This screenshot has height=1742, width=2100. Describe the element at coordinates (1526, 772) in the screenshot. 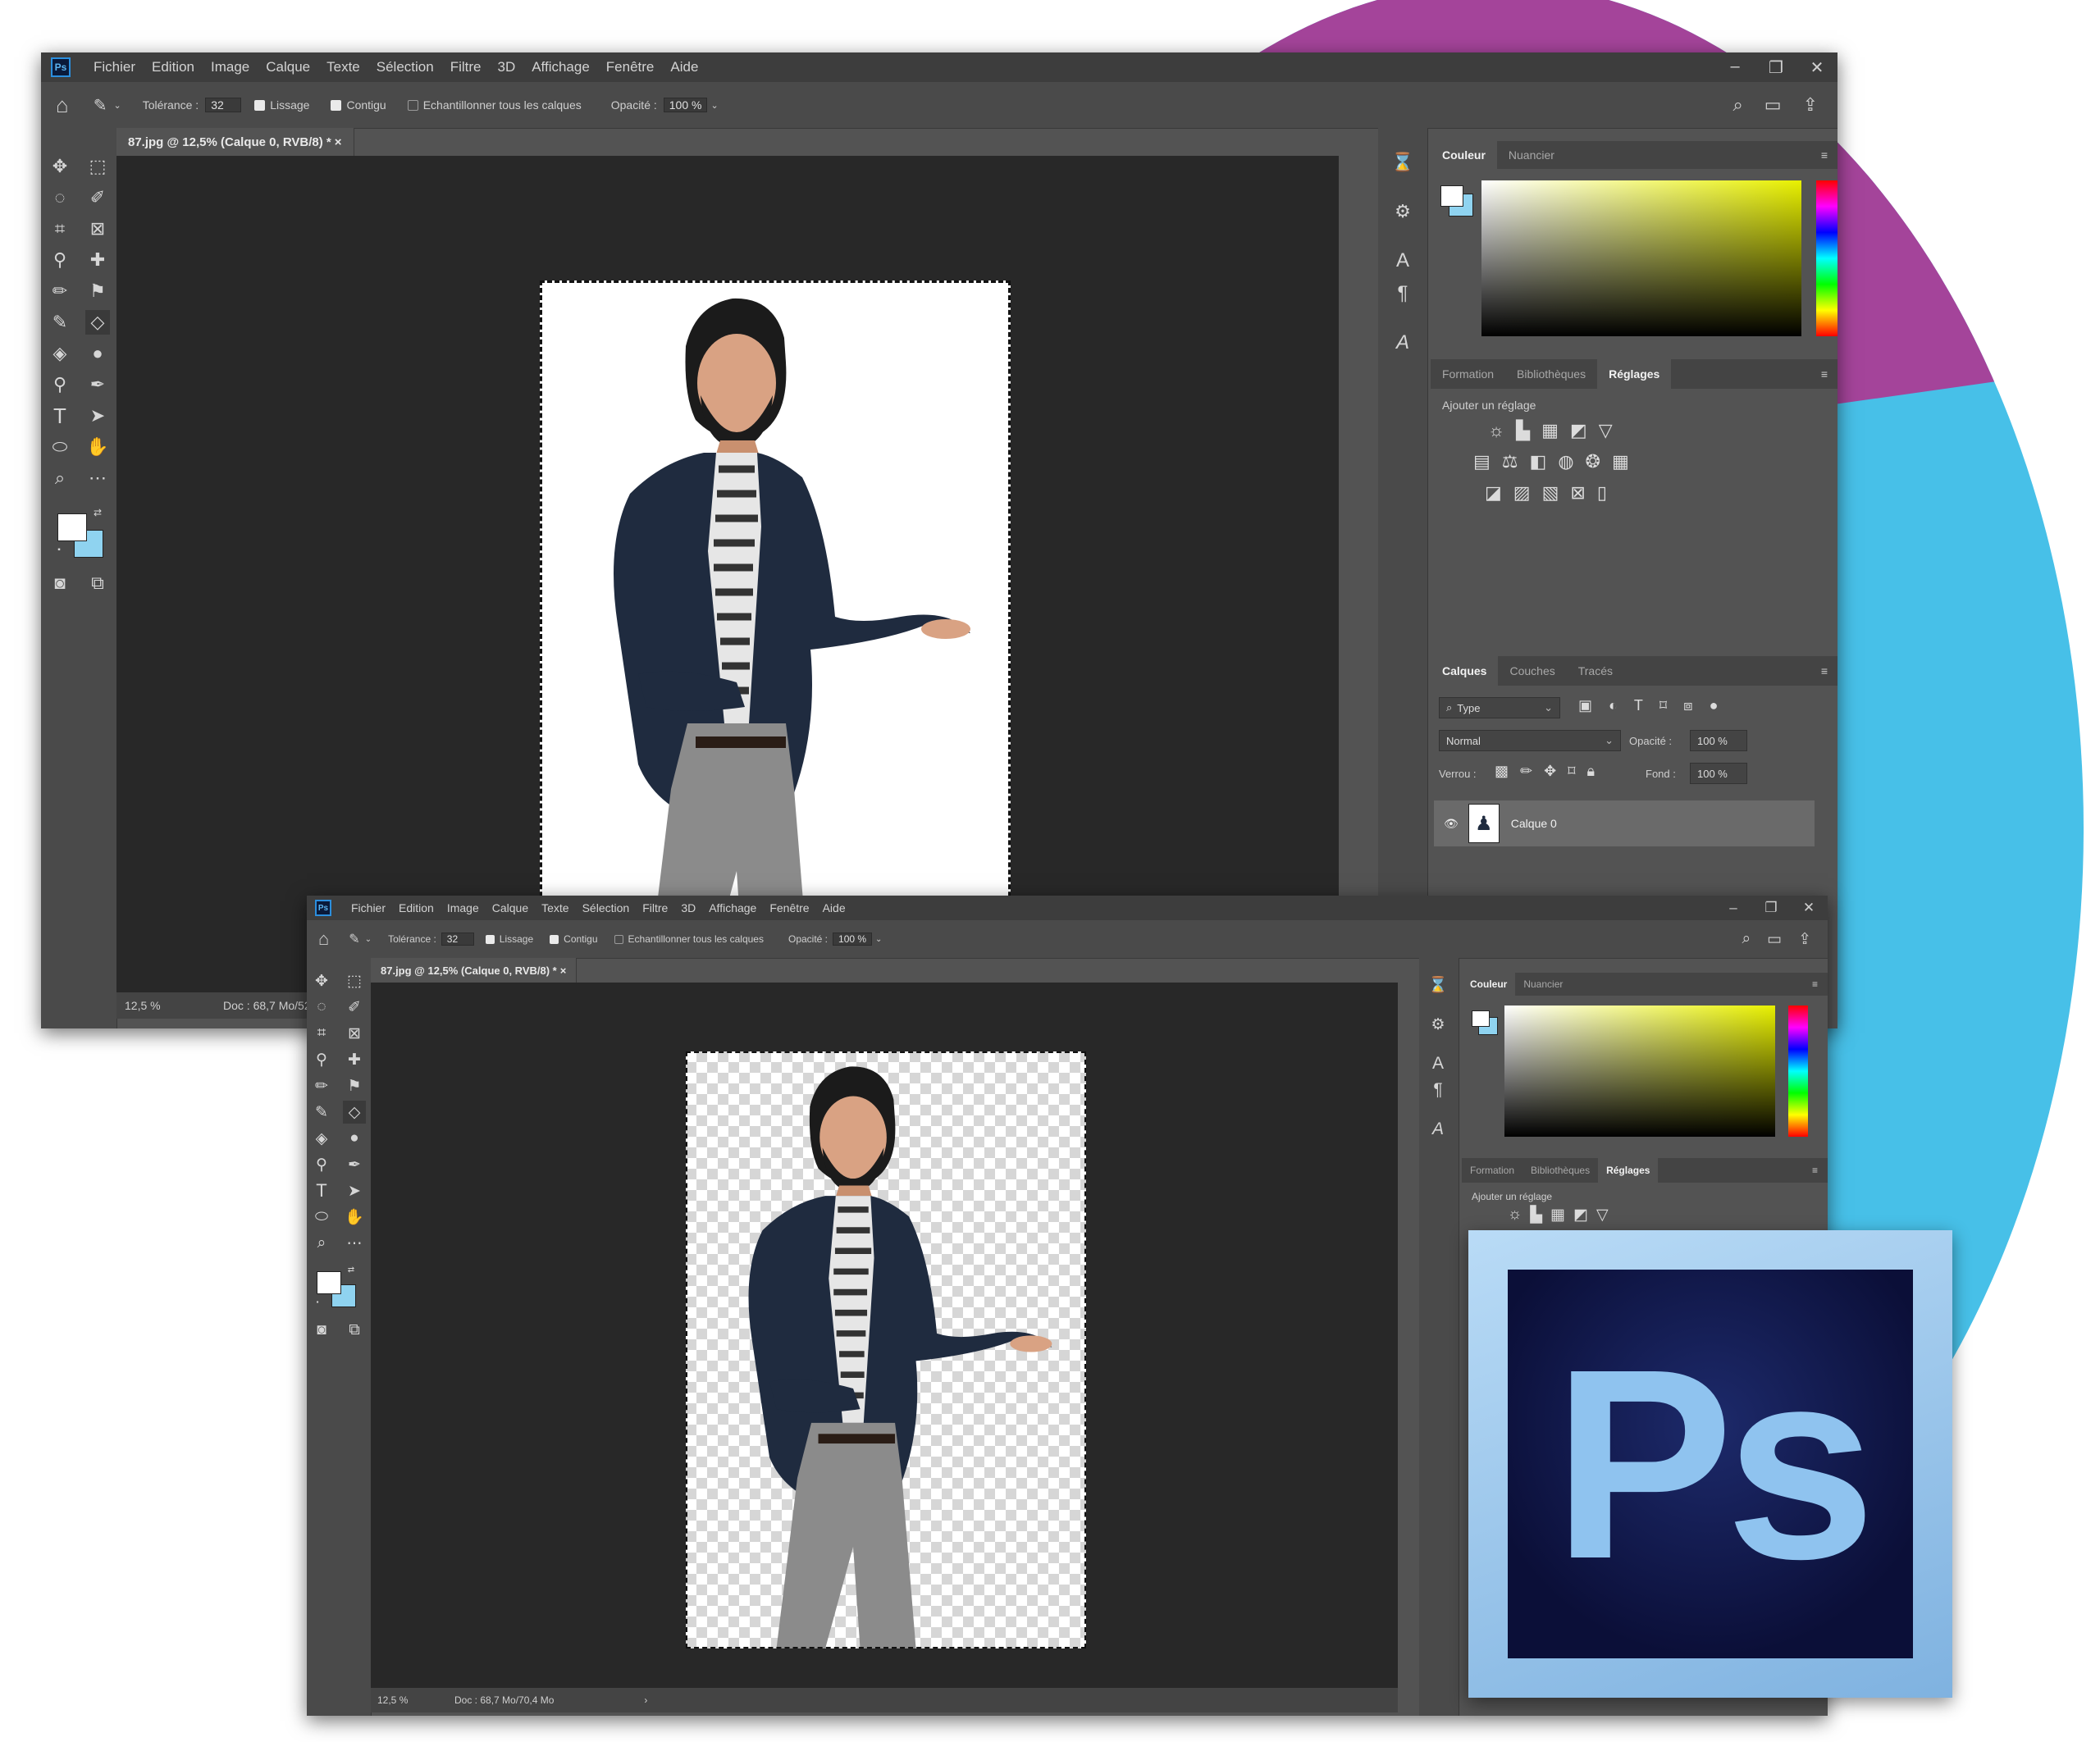

I see `lock-pixels-icon: ✏` at that location.